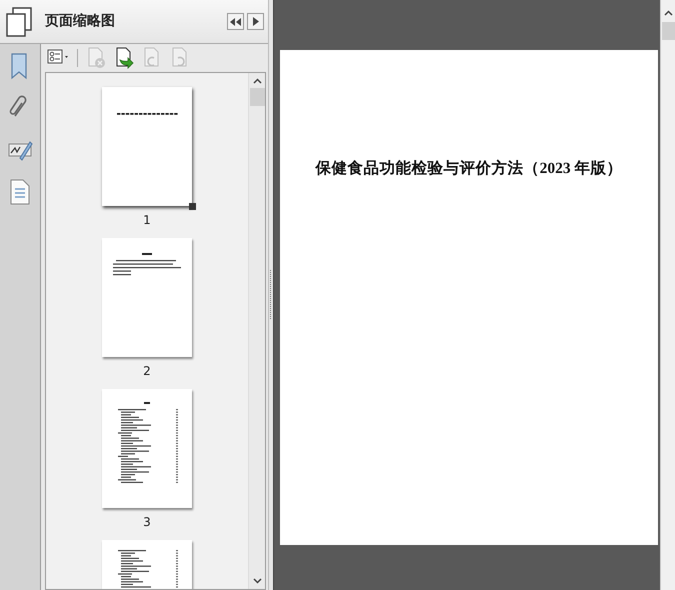 The height and width of the screenshot is (590, 675). Describe the element at coordinates (80, 21) in the screenshot. I see `panel-title: 页面缩略图` at that location.